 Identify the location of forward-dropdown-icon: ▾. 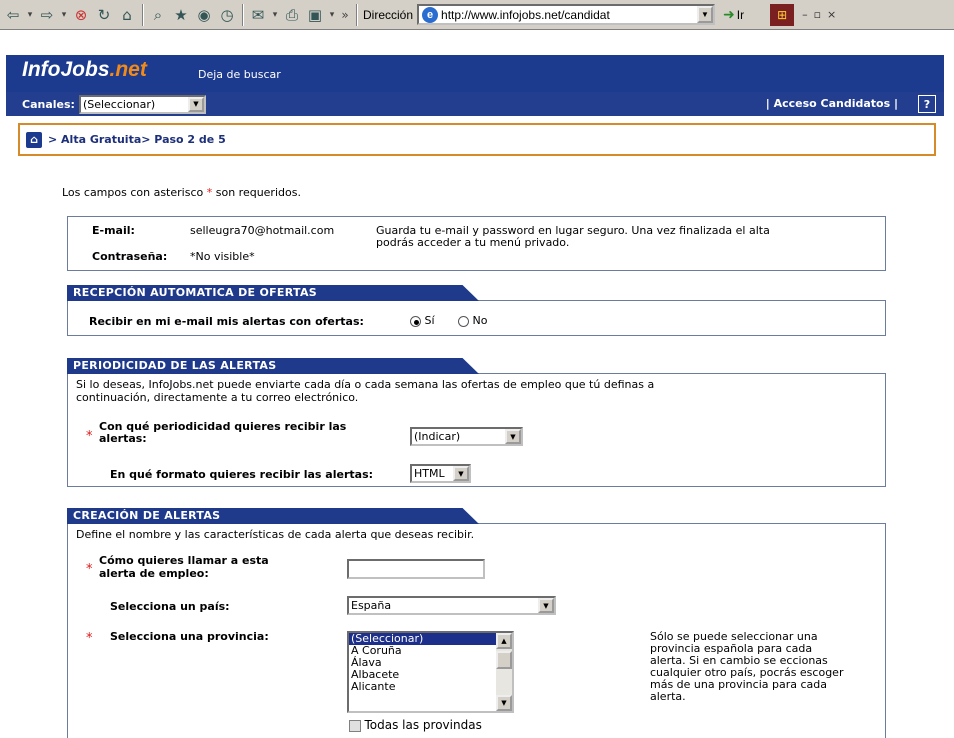
(64, 15).